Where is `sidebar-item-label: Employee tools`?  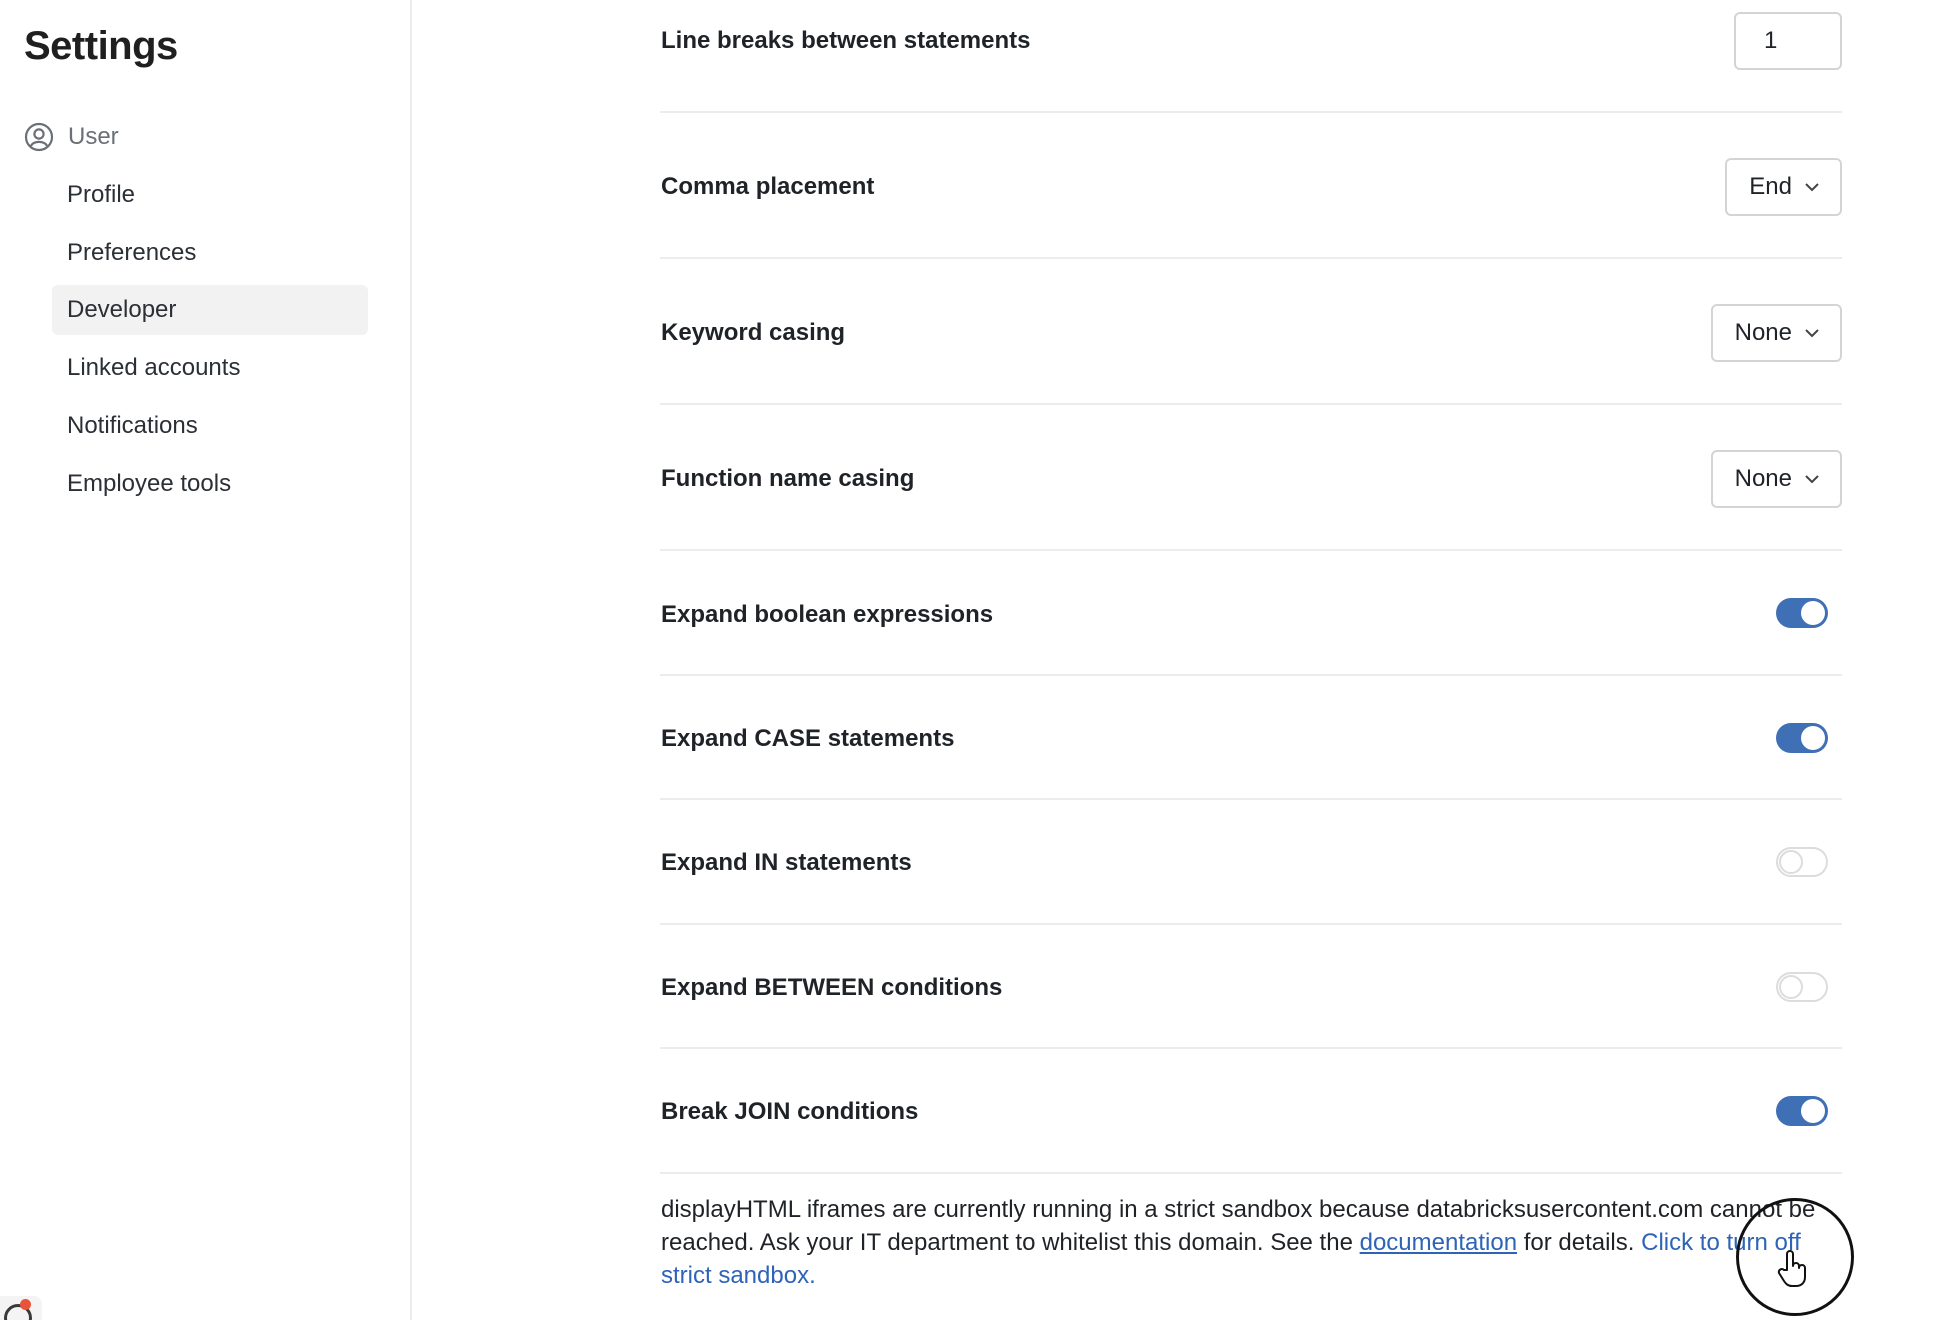 sidebar-item-label: Employee tools is located at coordinates (149, 483).